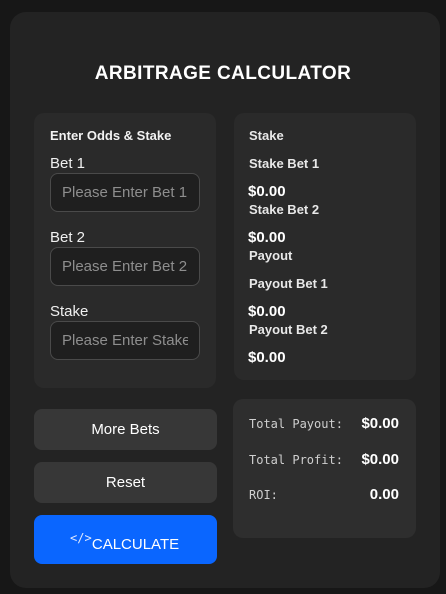 The height and width of the screenshot is (594, 446). What do you see at coordinates (288, 283) in the screenshot?
I see `payout-bet-1-label: Payout Bet 1` at bounding box center [288, 283].